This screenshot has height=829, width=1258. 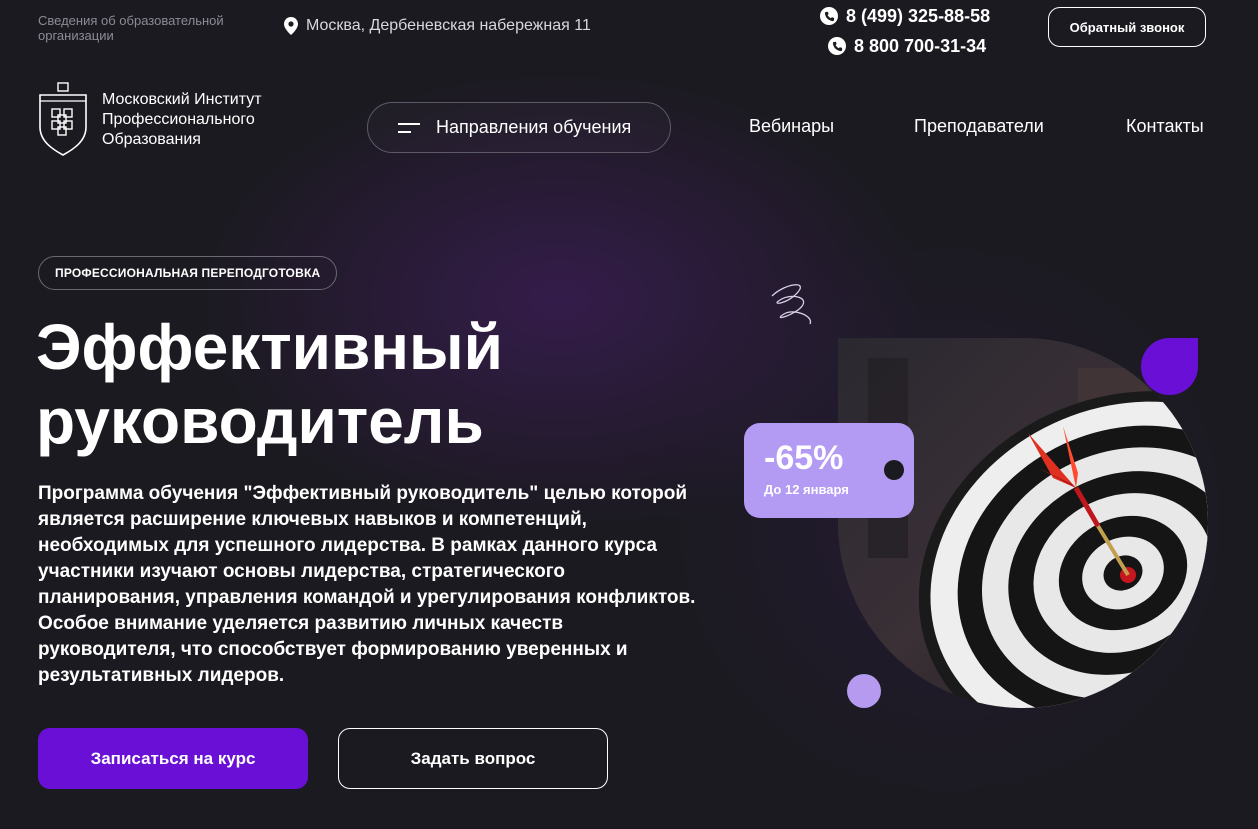 I want to click on phone-link-1: 8 (499) 325-88-58, so click(x=920, y=16).